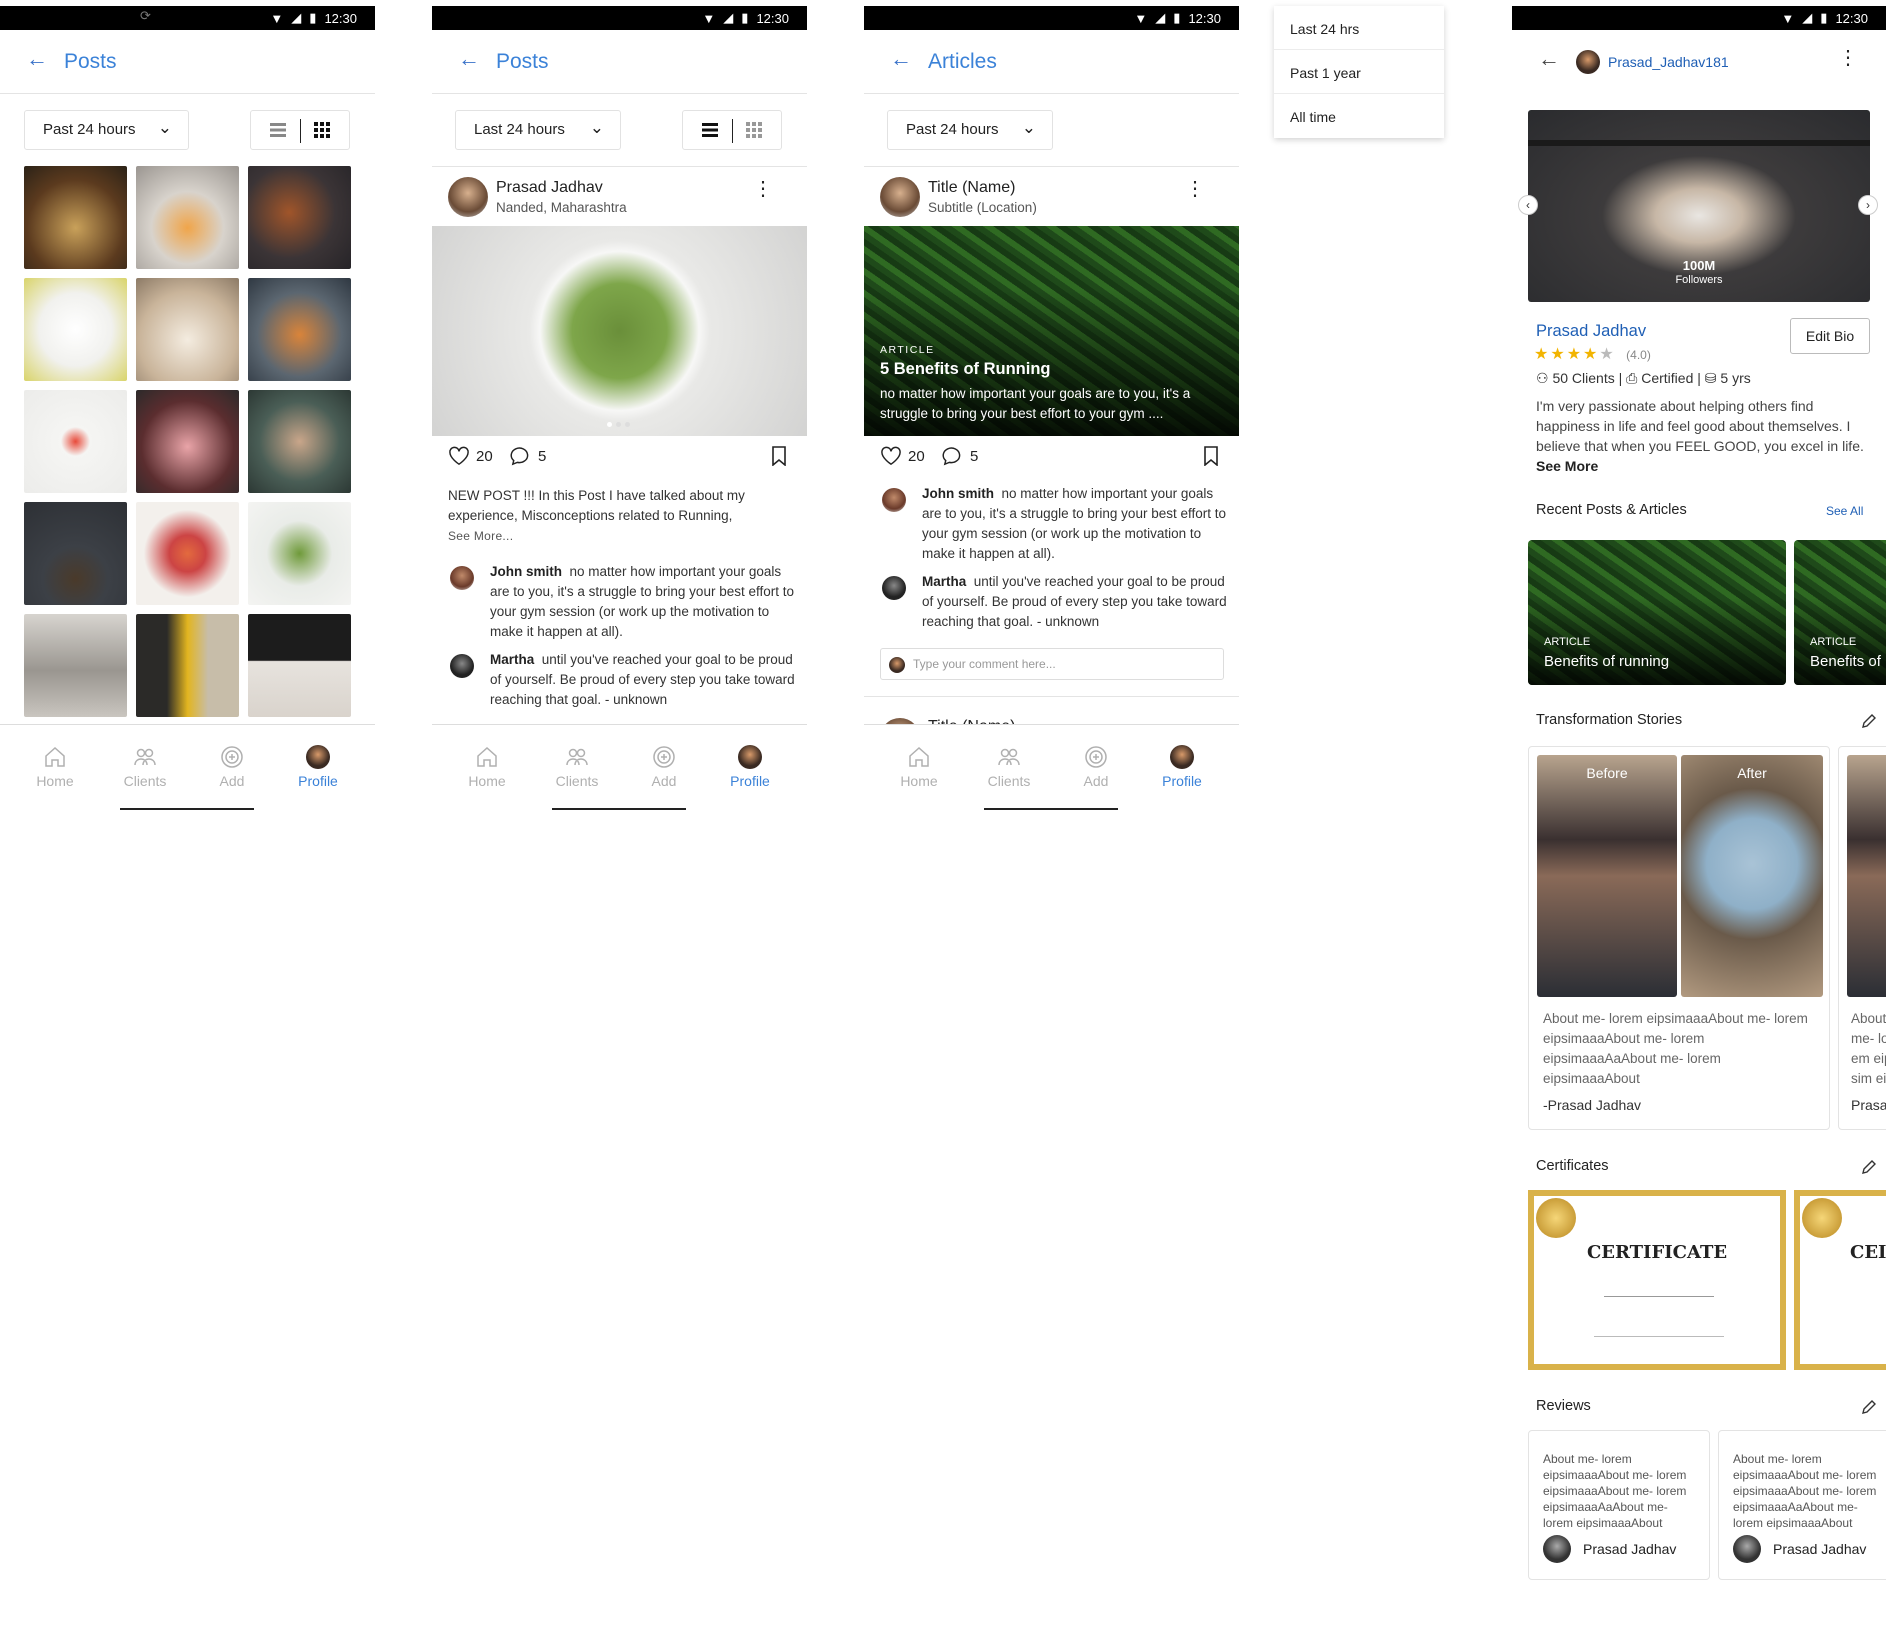 This screenshot has height=1626, width=1886. Describe the element at coordinates (1862, 938) in the screenshot. I see `transformation-card: About me- lorem eipsim eipsim Prasa` at that location.